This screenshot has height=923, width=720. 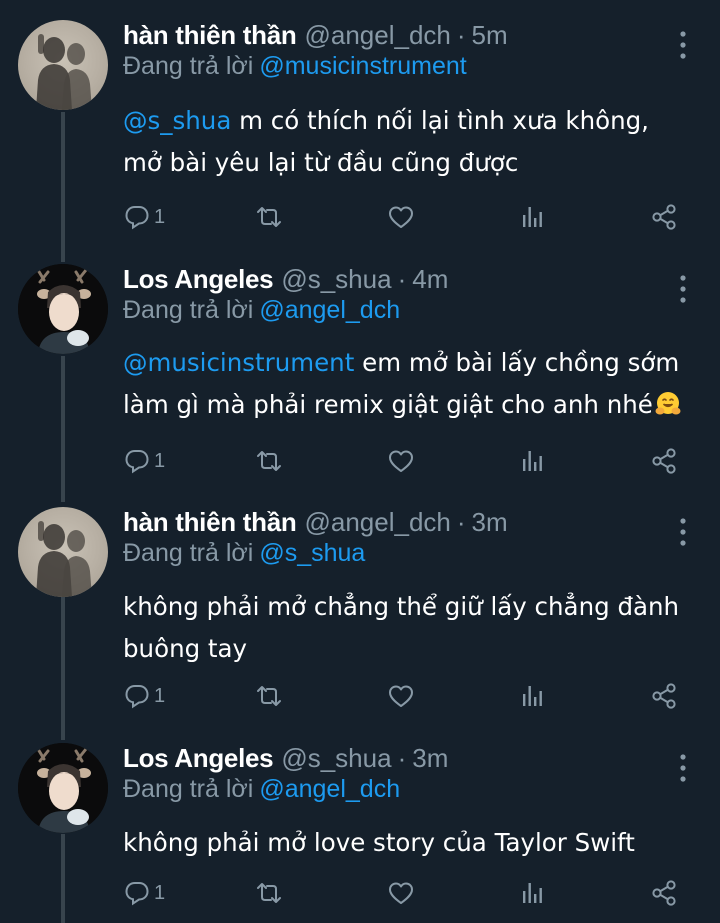 I want to click on mention-link: @s_shua, so click(x=177, y=120).